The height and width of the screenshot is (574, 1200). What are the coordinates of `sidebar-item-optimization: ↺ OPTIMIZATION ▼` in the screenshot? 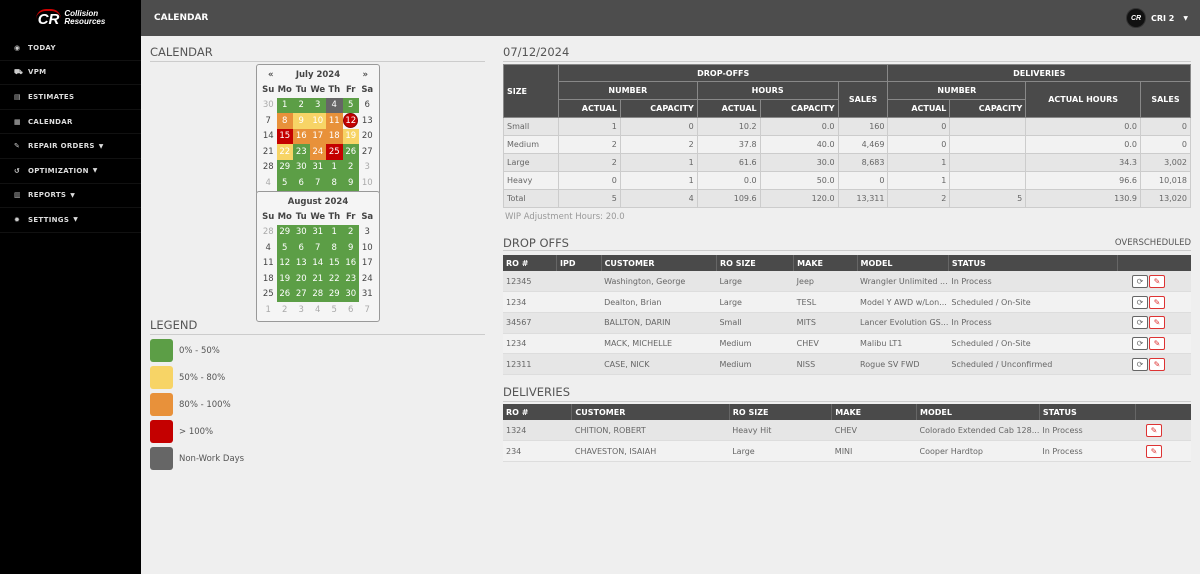 It's located at (70, 171).